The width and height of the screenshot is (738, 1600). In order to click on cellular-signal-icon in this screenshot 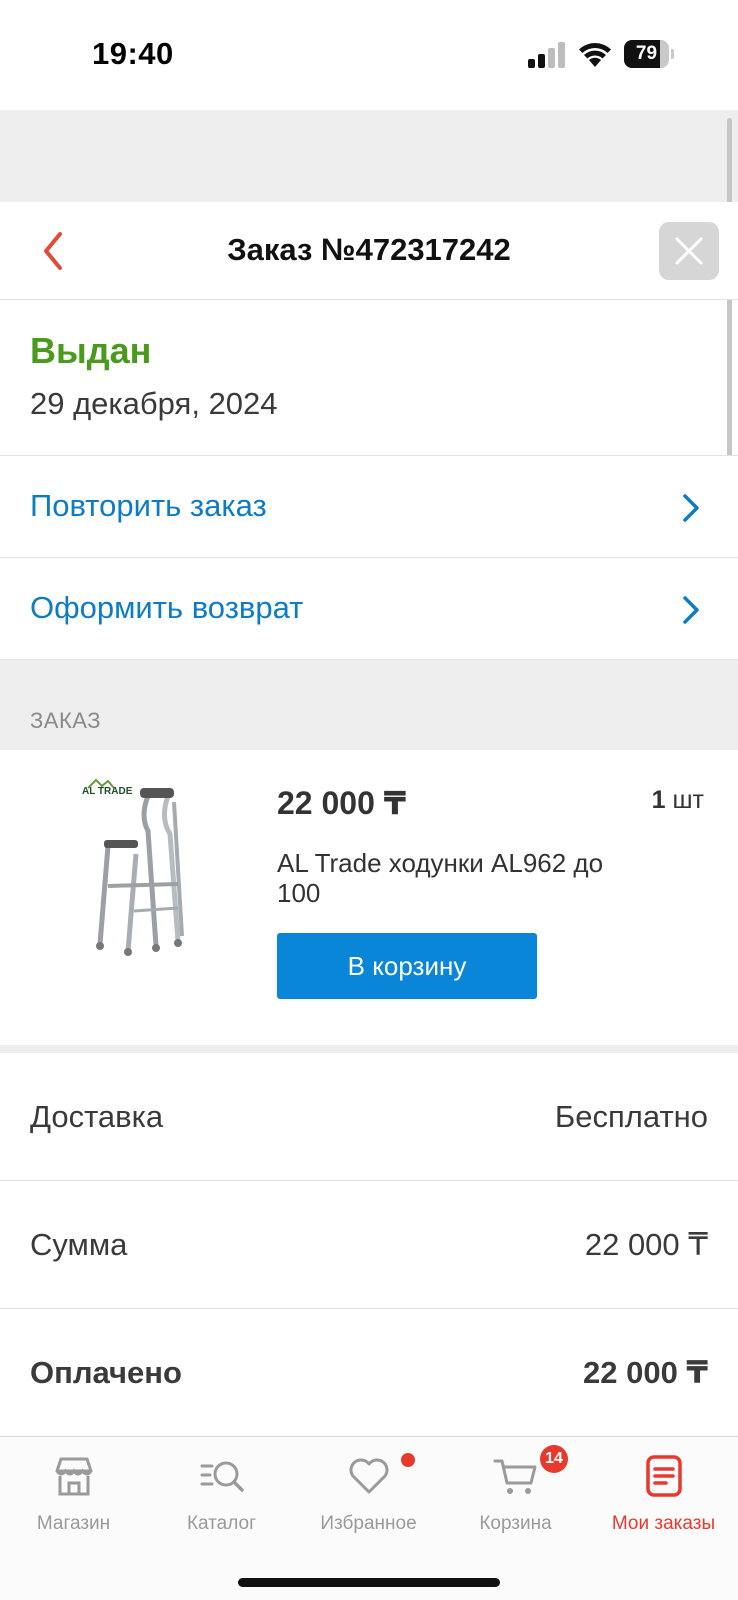, I will do `click(546, 55)`.